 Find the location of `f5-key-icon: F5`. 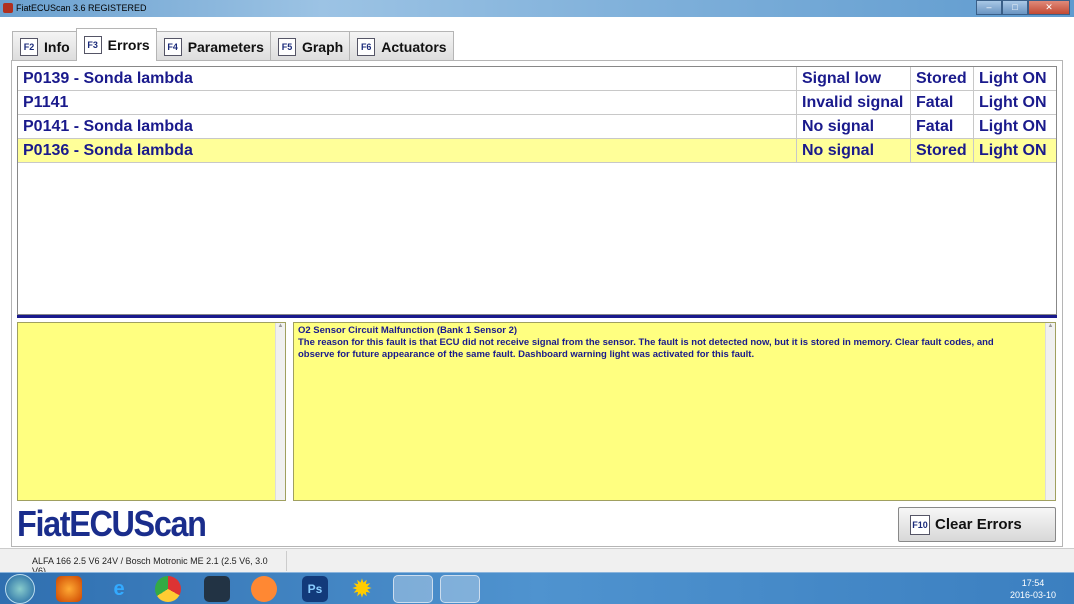

f5-key-icon: F5 is located at coordinates (286, 46).